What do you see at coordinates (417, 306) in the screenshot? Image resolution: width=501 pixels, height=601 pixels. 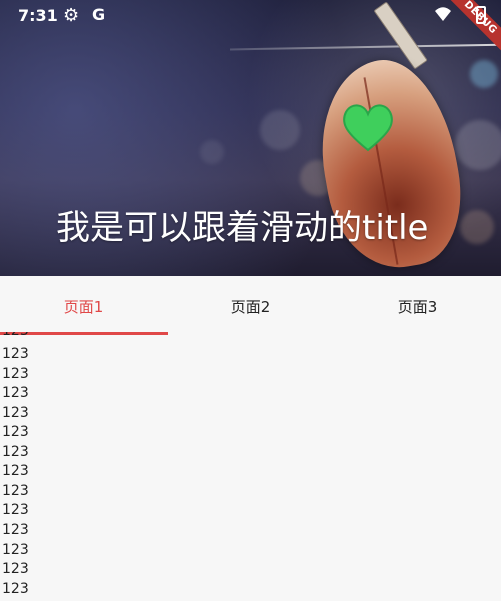 I see `tab-page-3: 页面3` at bounding box center [417, 306].